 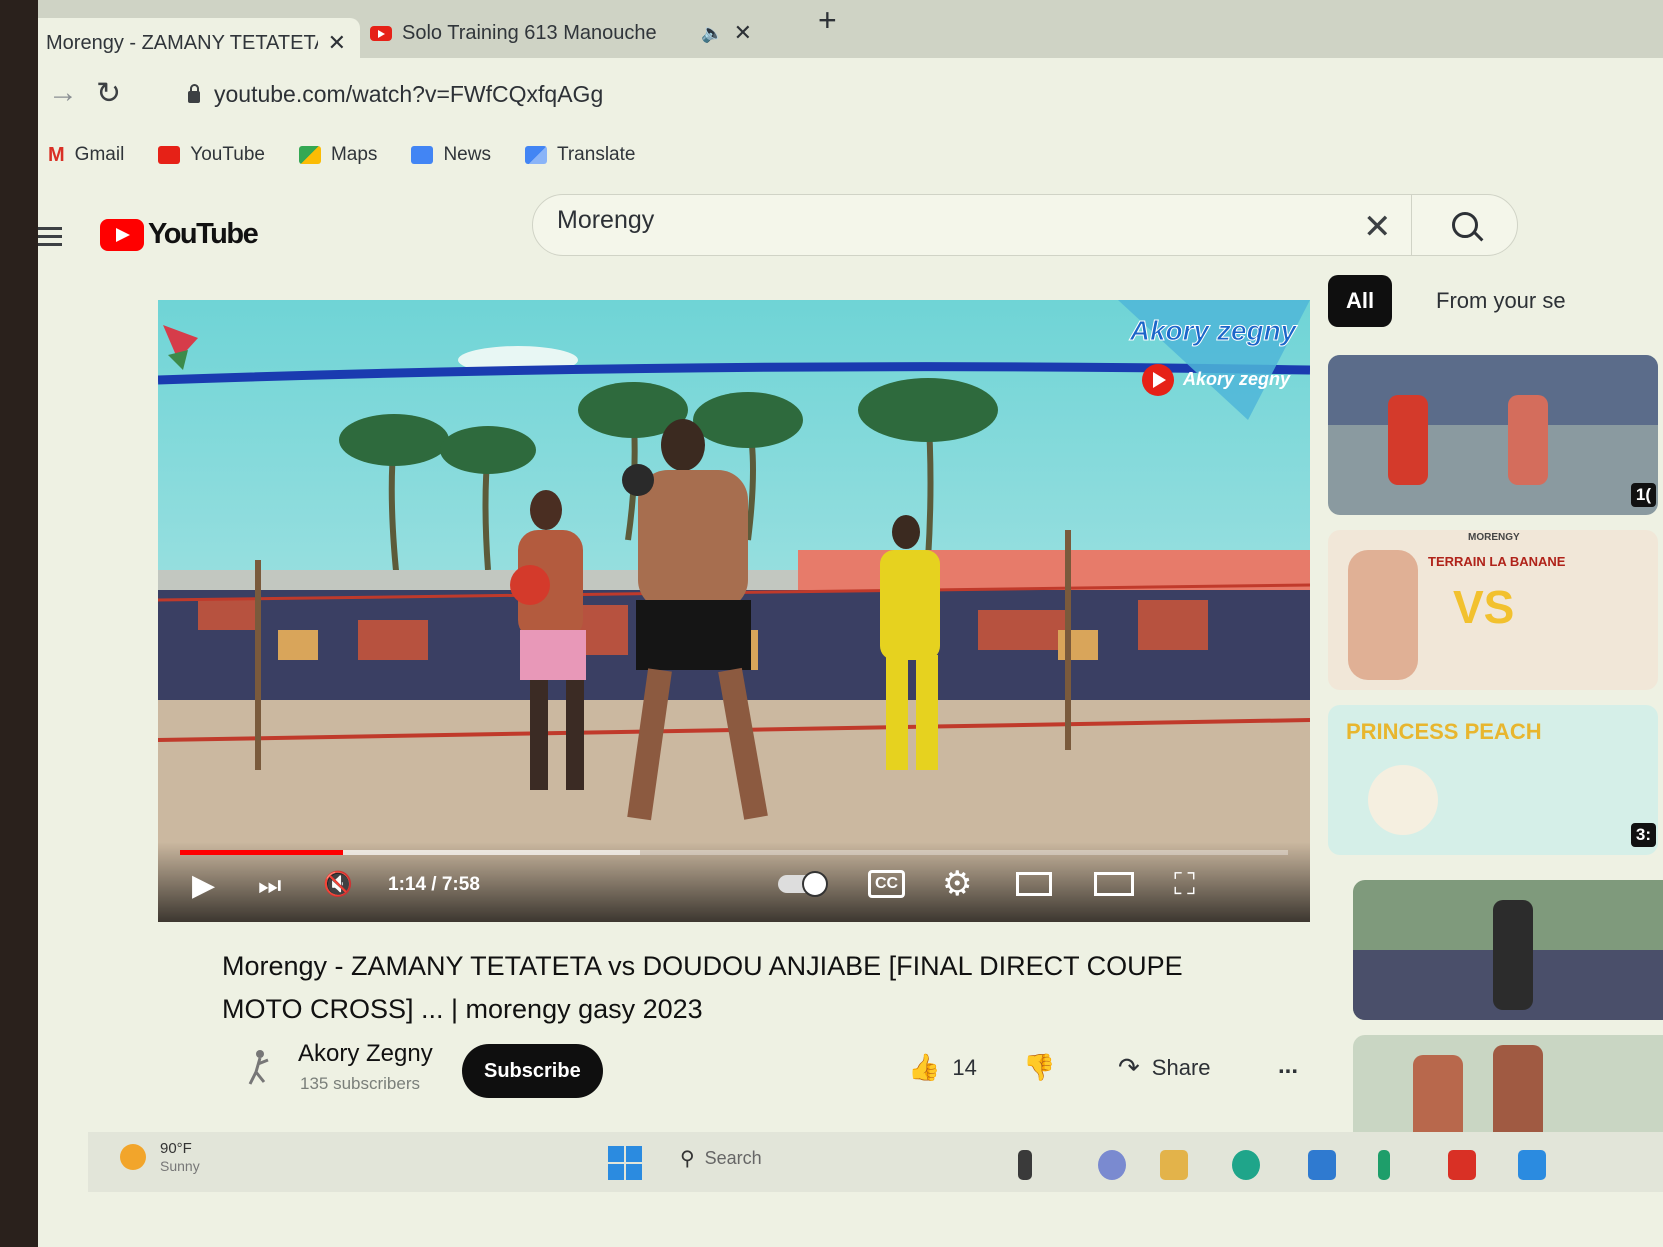 I want to click on subscriber-count: 135 subscribers, so click(x=360, y=1083).